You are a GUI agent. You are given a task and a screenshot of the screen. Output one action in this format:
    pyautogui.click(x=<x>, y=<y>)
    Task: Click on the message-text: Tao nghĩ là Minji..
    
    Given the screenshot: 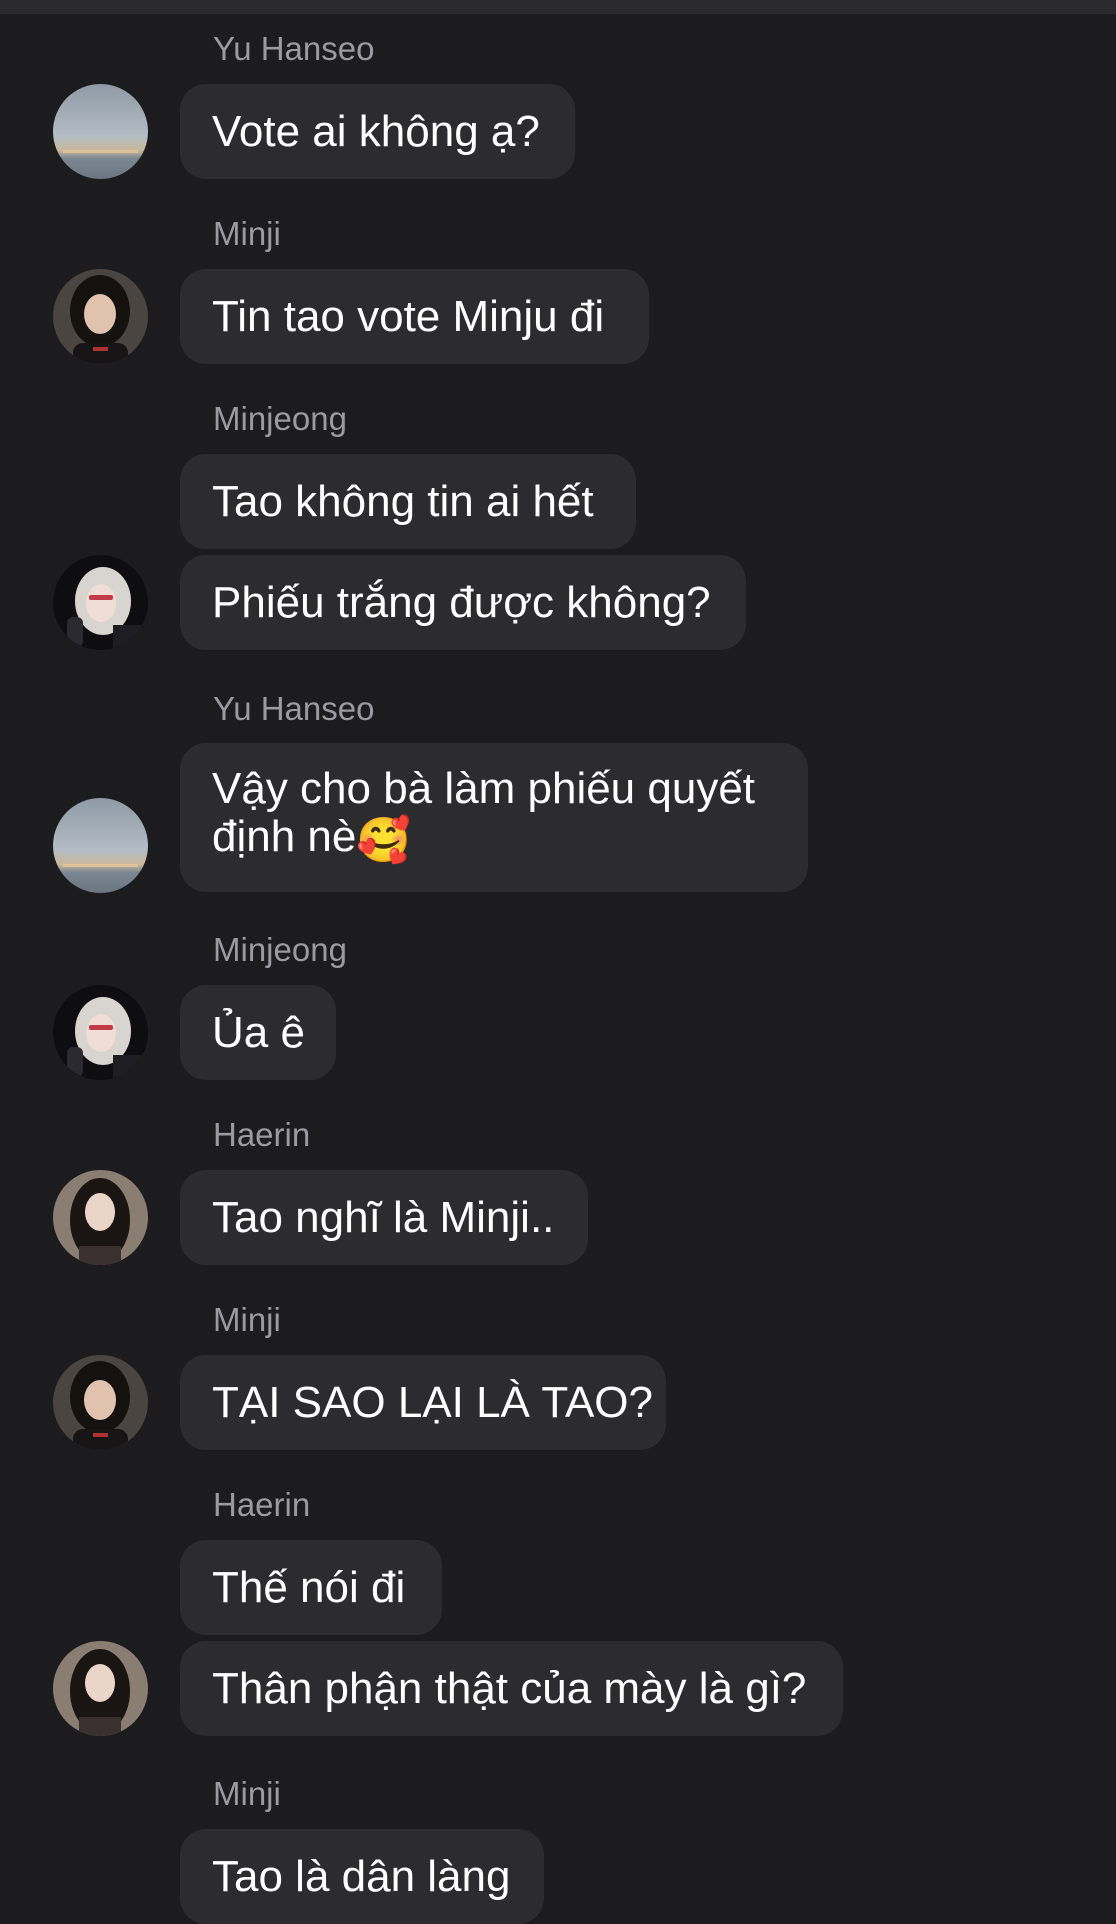 What is the action you would take?
    pyautogui.click(x=383, y=1217)
    